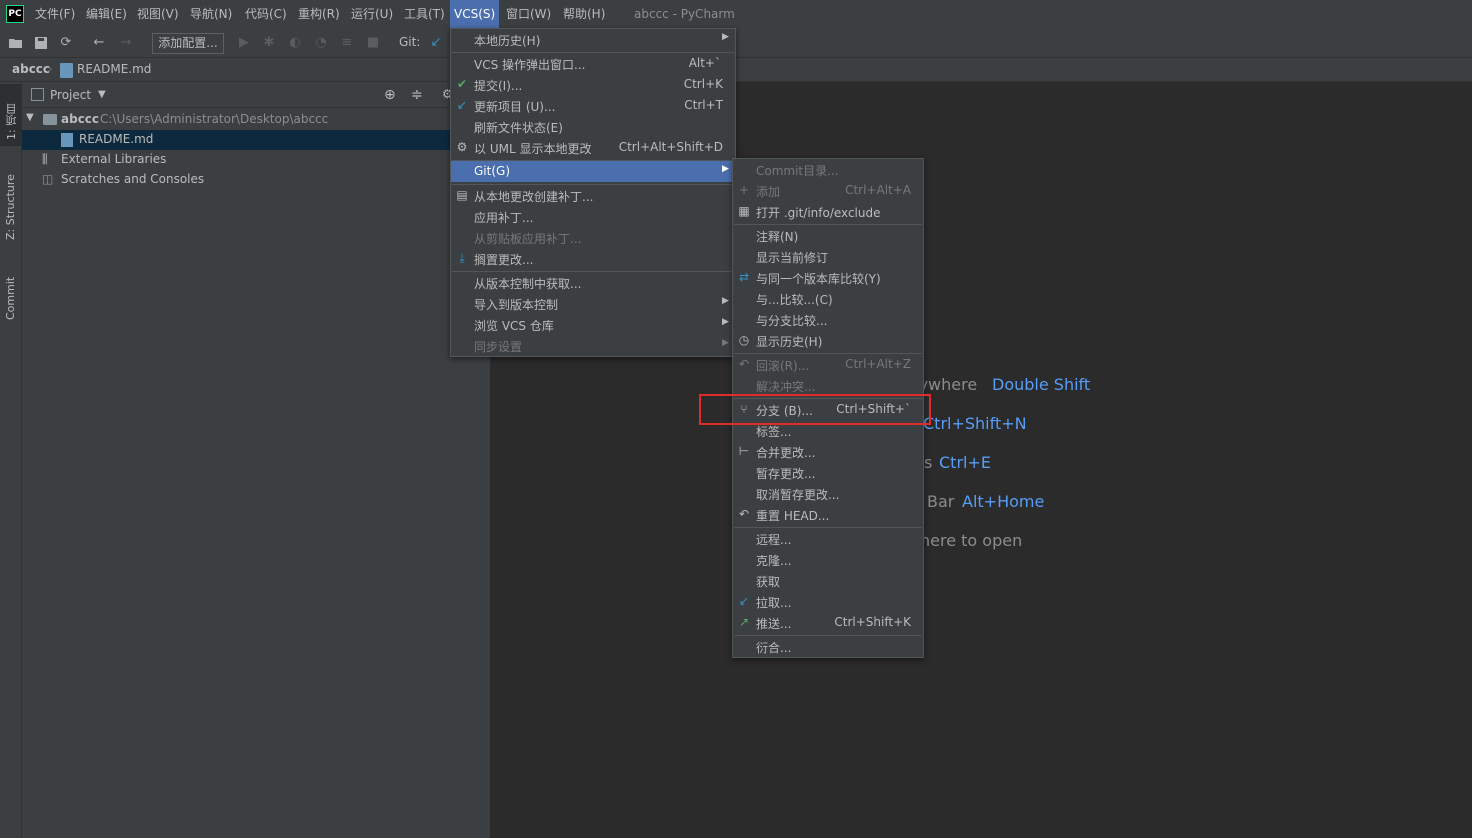 The width and height of the screenshot is (1472, 838). Describe the element at coordinates (269, 43) in the screenshot. I see `debug-icon: ✱` at that location.